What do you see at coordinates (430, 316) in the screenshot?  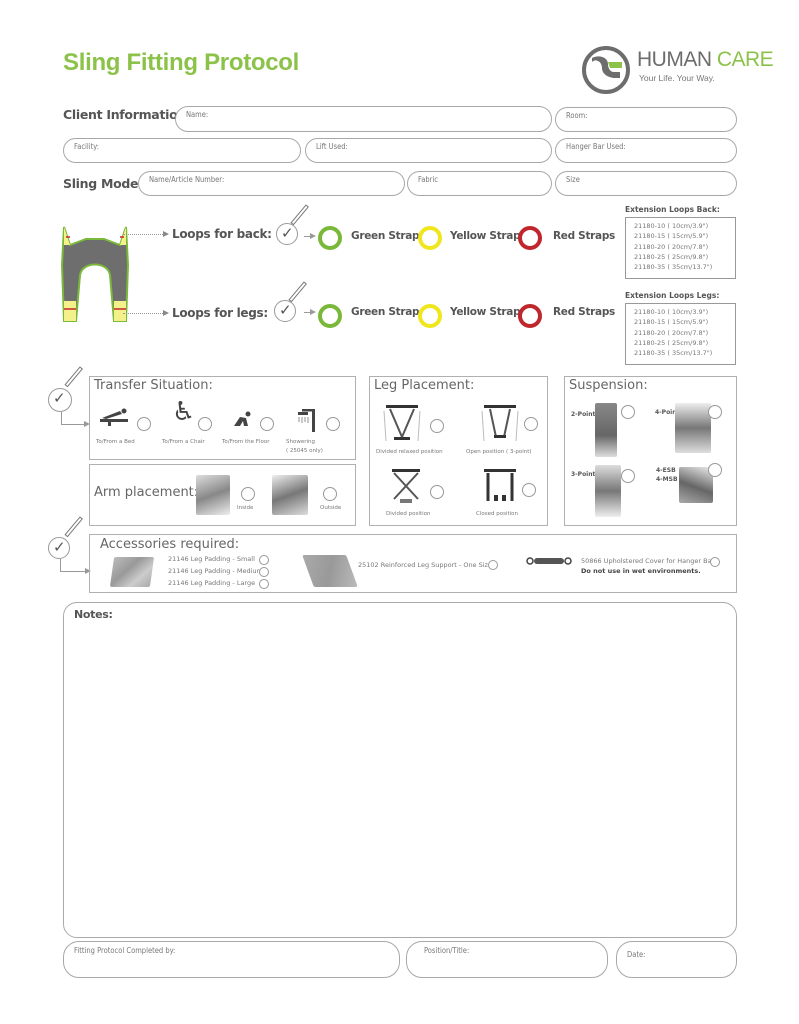 I see `legs-yellow-strap-option` at bounding box center [430, 316].